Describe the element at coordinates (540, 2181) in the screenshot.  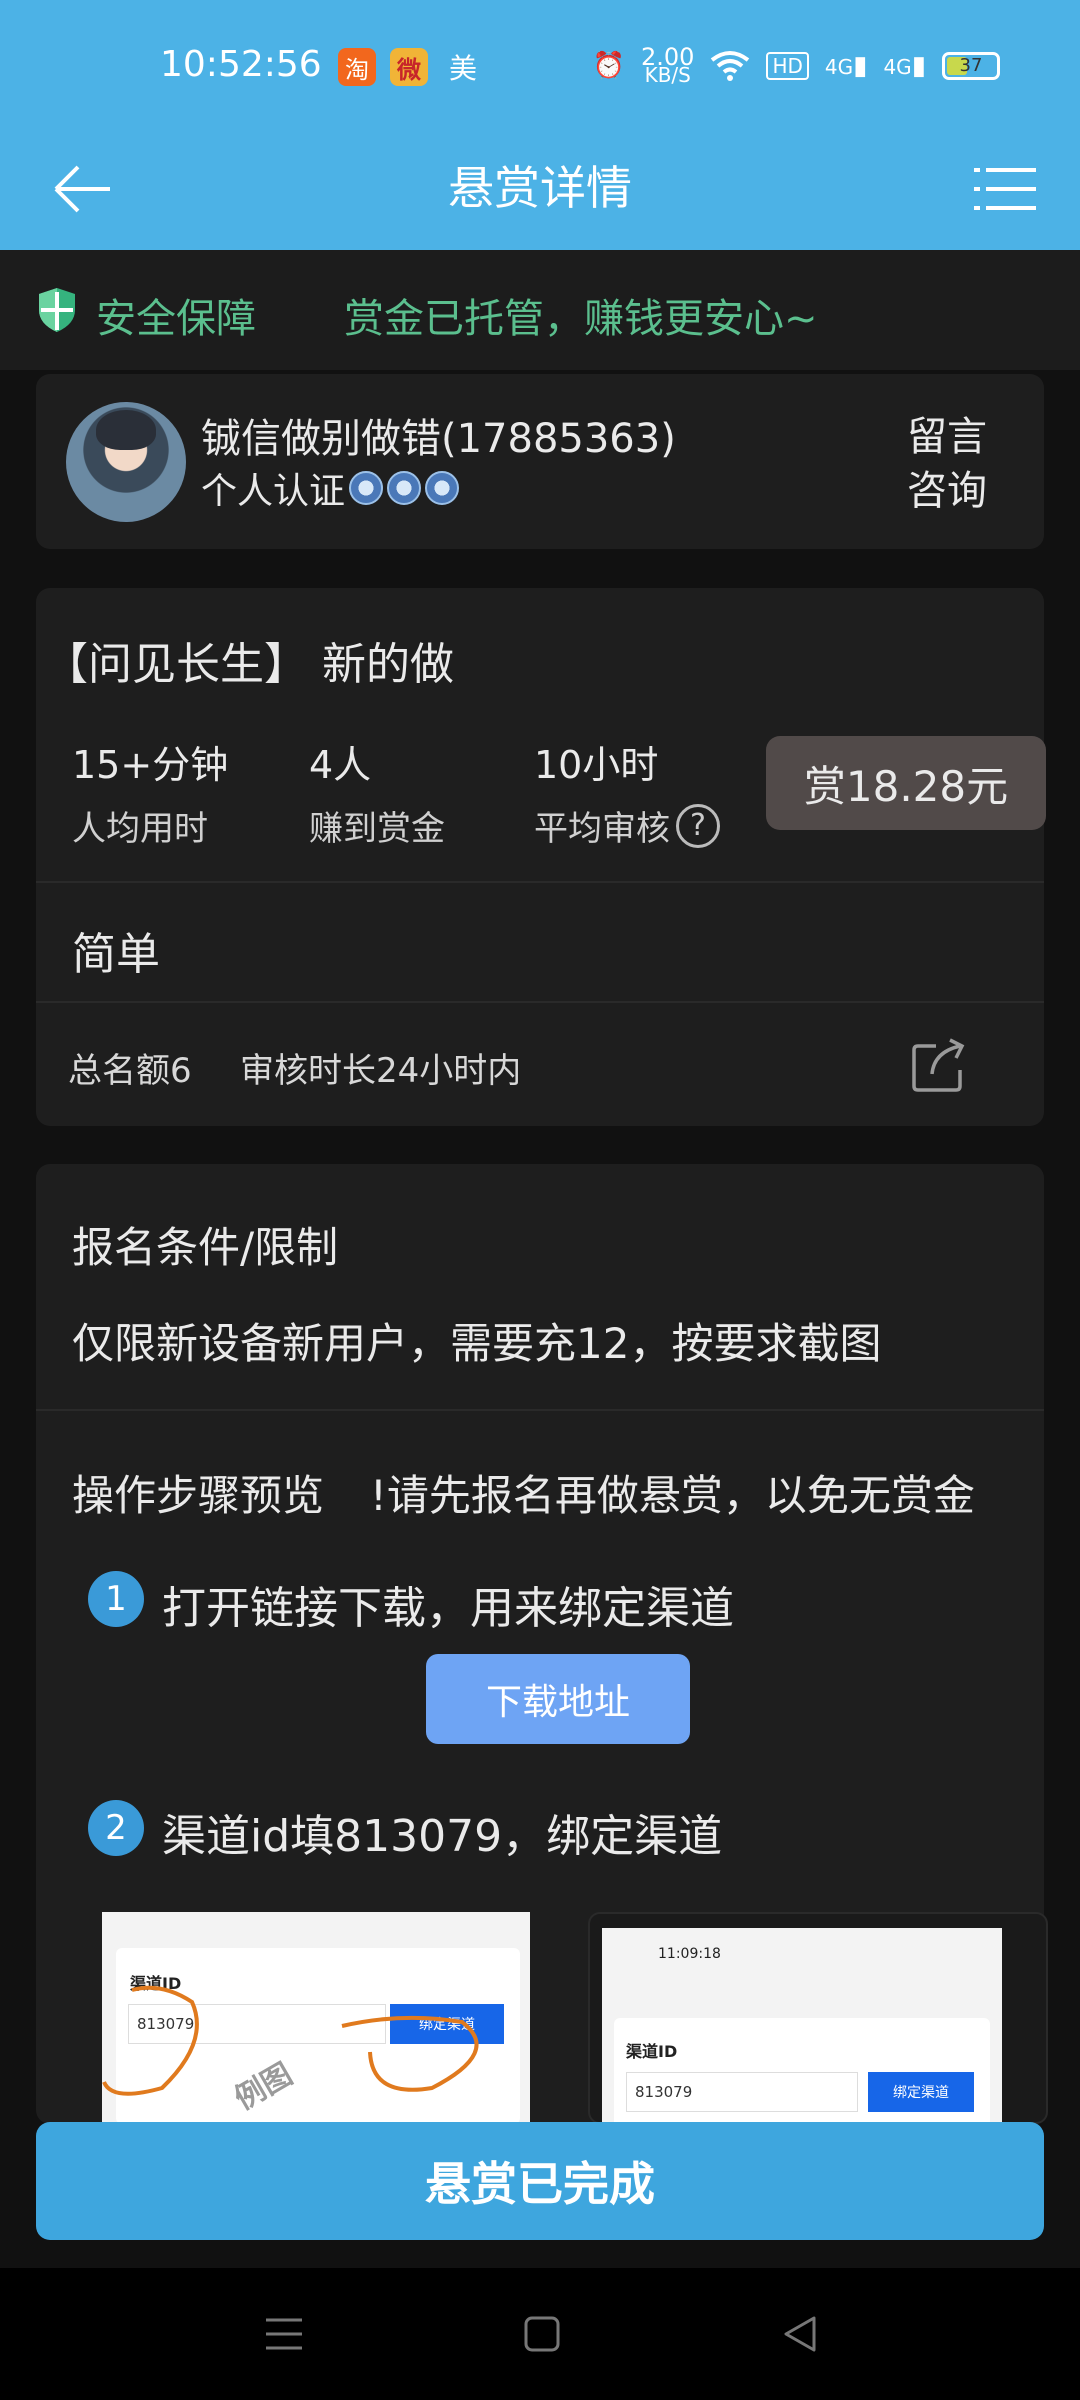
I see `task-complete-button: 悬赏已完成` at that location.